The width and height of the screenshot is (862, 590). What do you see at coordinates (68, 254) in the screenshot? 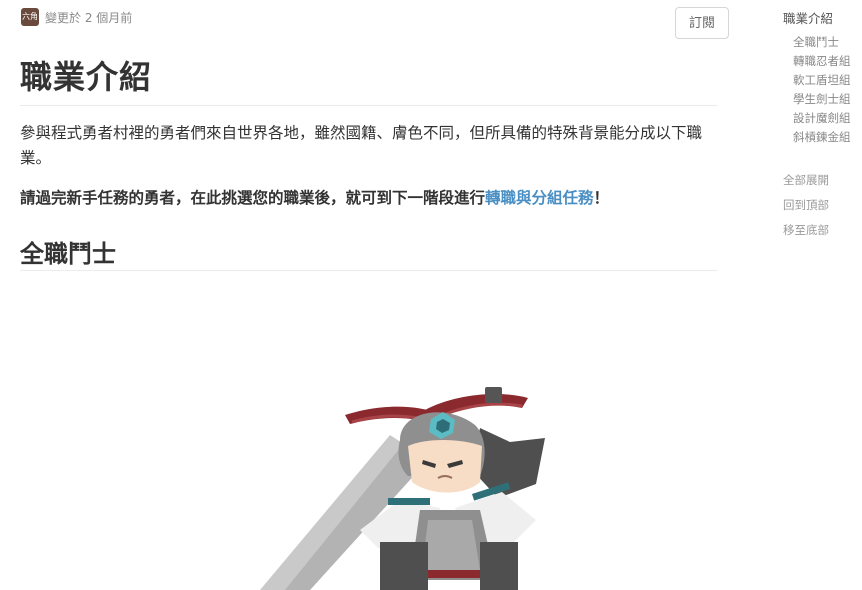
I see `section-heading-fighter: 全職鬥士` at bounding box center [68, 254].